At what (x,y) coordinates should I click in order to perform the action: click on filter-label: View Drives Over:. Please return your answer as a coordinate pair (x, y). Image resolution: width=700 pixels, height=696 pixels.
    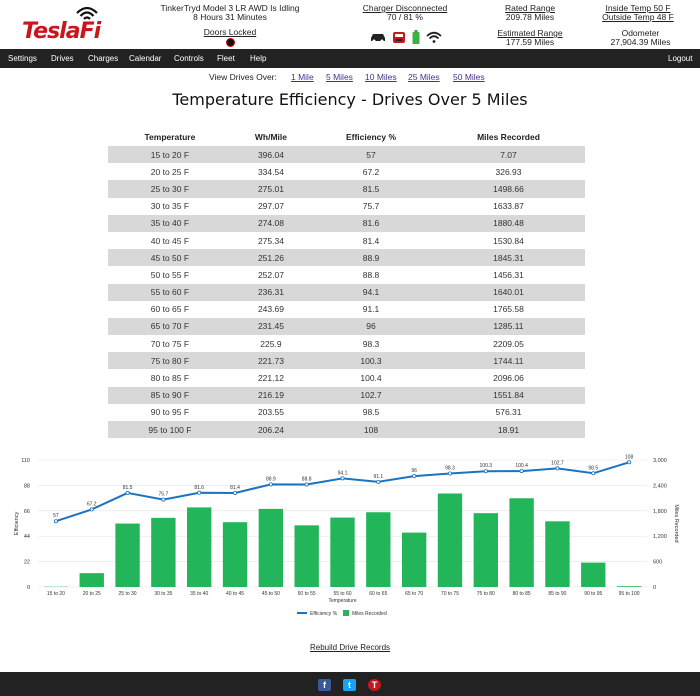
    Looking at the image, I should click on (243, 77).